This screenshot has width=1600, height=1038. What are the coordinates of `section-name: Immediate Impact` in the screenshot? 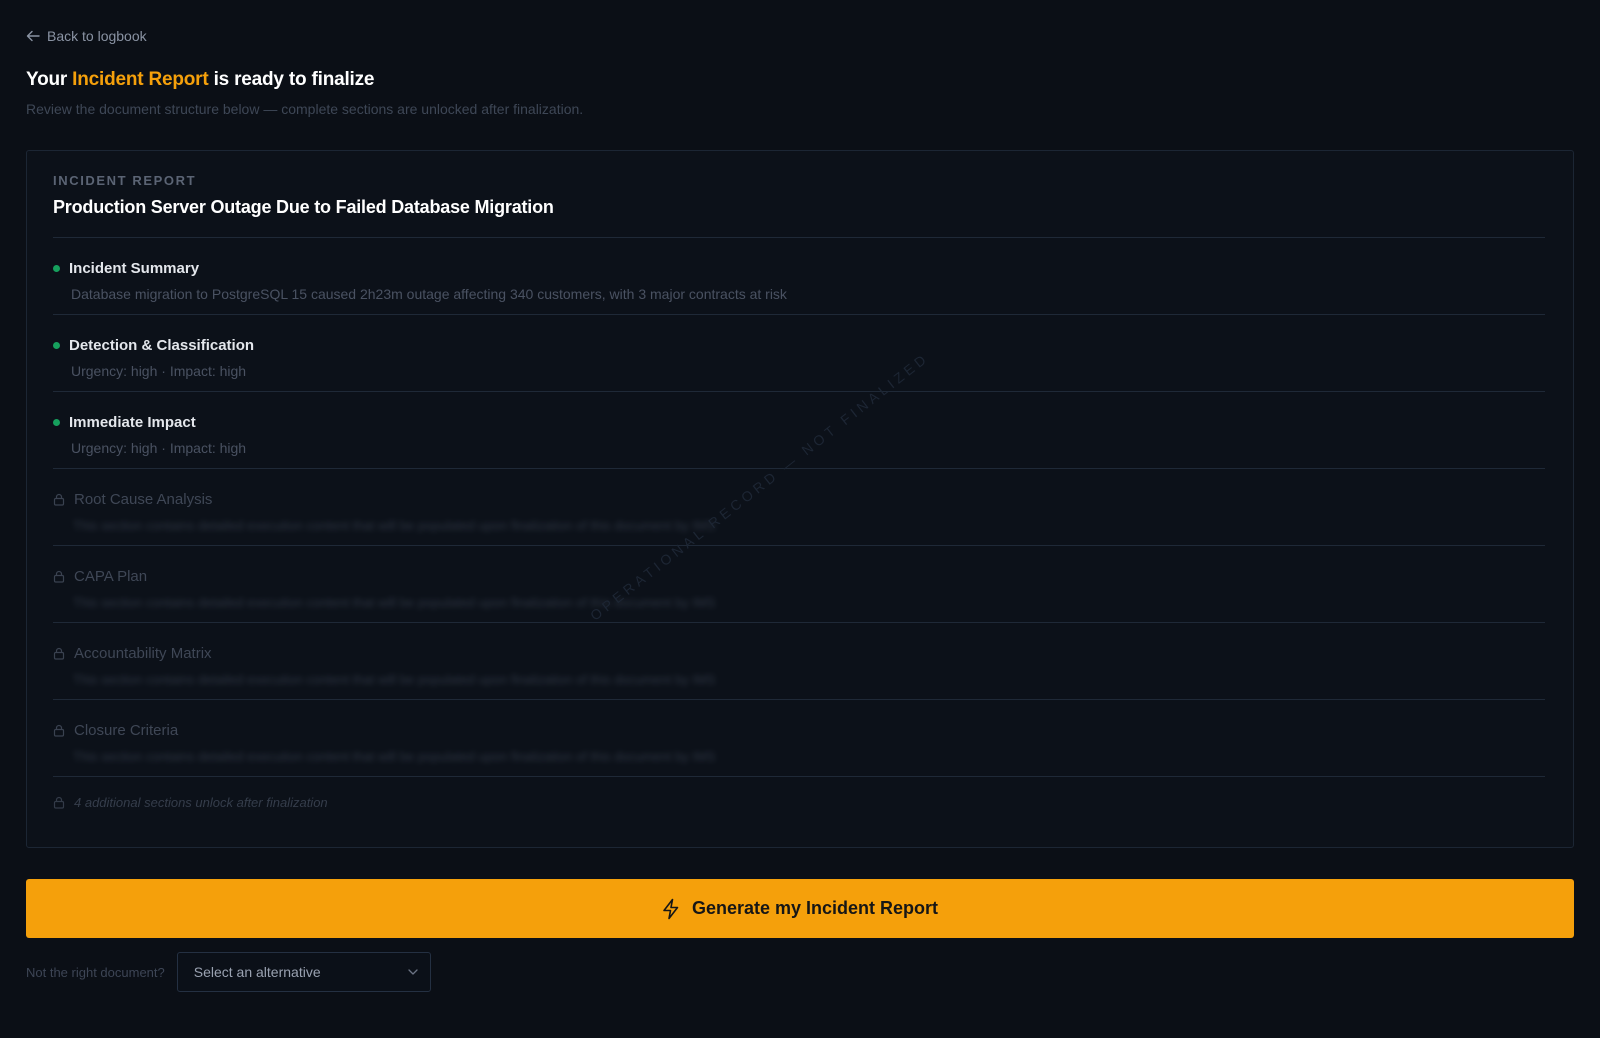 It's located at (132, 422).